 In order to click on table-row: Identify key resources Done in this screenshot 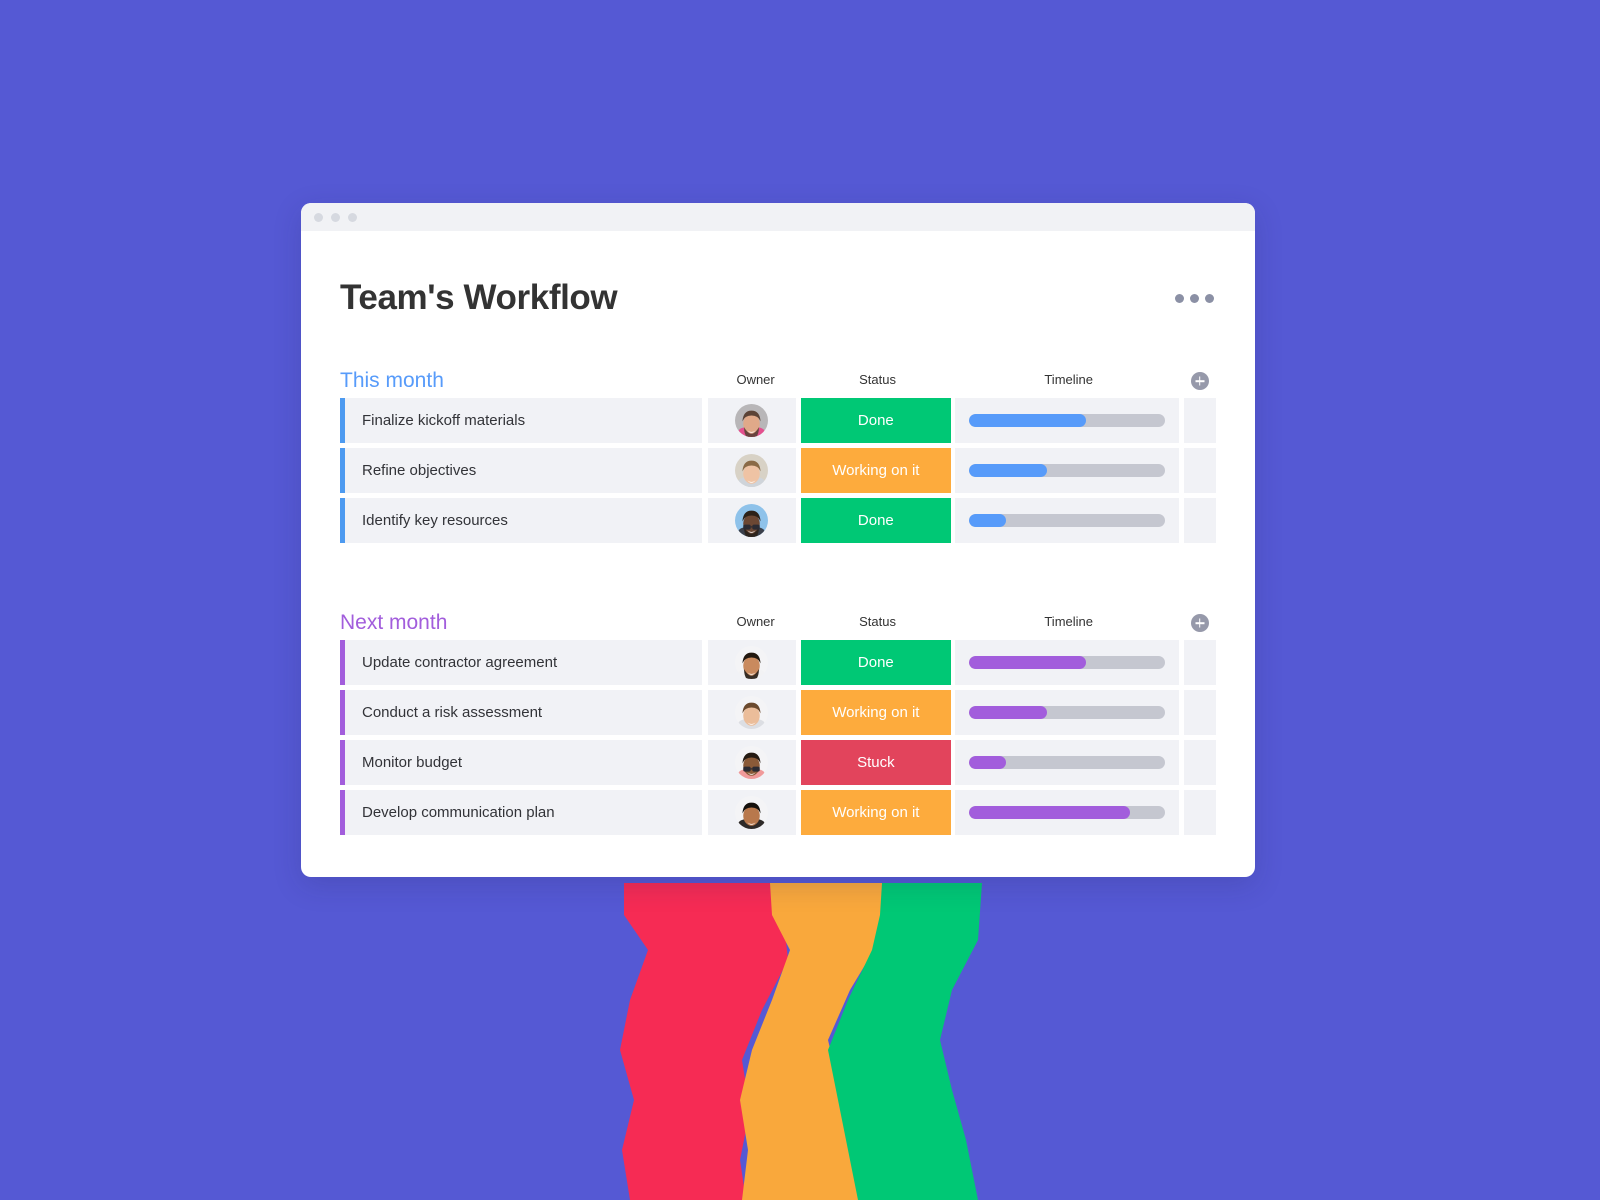, I will do `click(778, 520)`.